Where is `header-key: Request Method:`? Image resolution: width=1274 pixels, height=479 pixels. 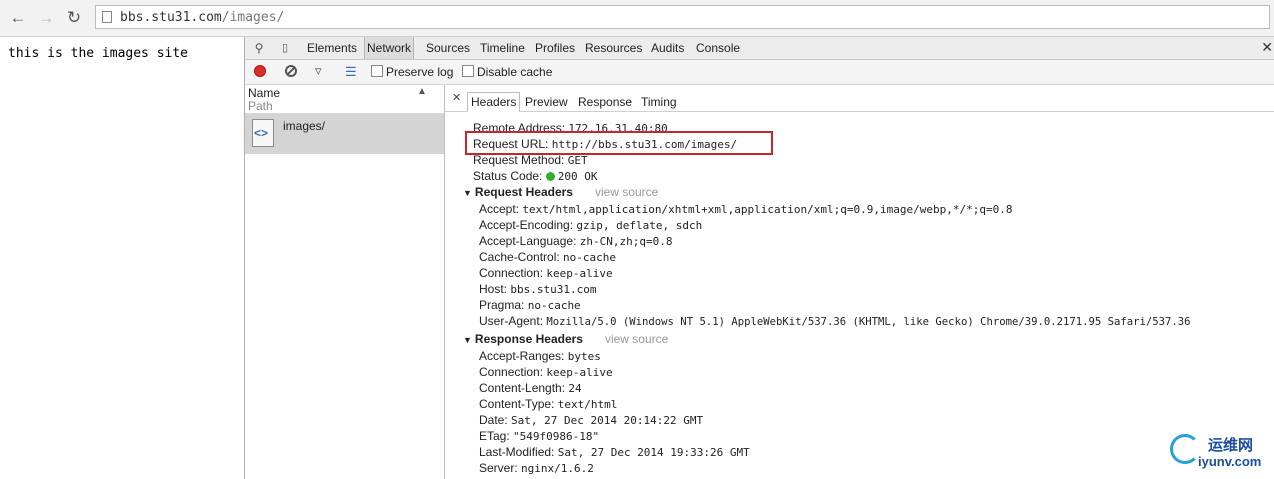 header-key: Request Method: is located at coordinates (519, 160).